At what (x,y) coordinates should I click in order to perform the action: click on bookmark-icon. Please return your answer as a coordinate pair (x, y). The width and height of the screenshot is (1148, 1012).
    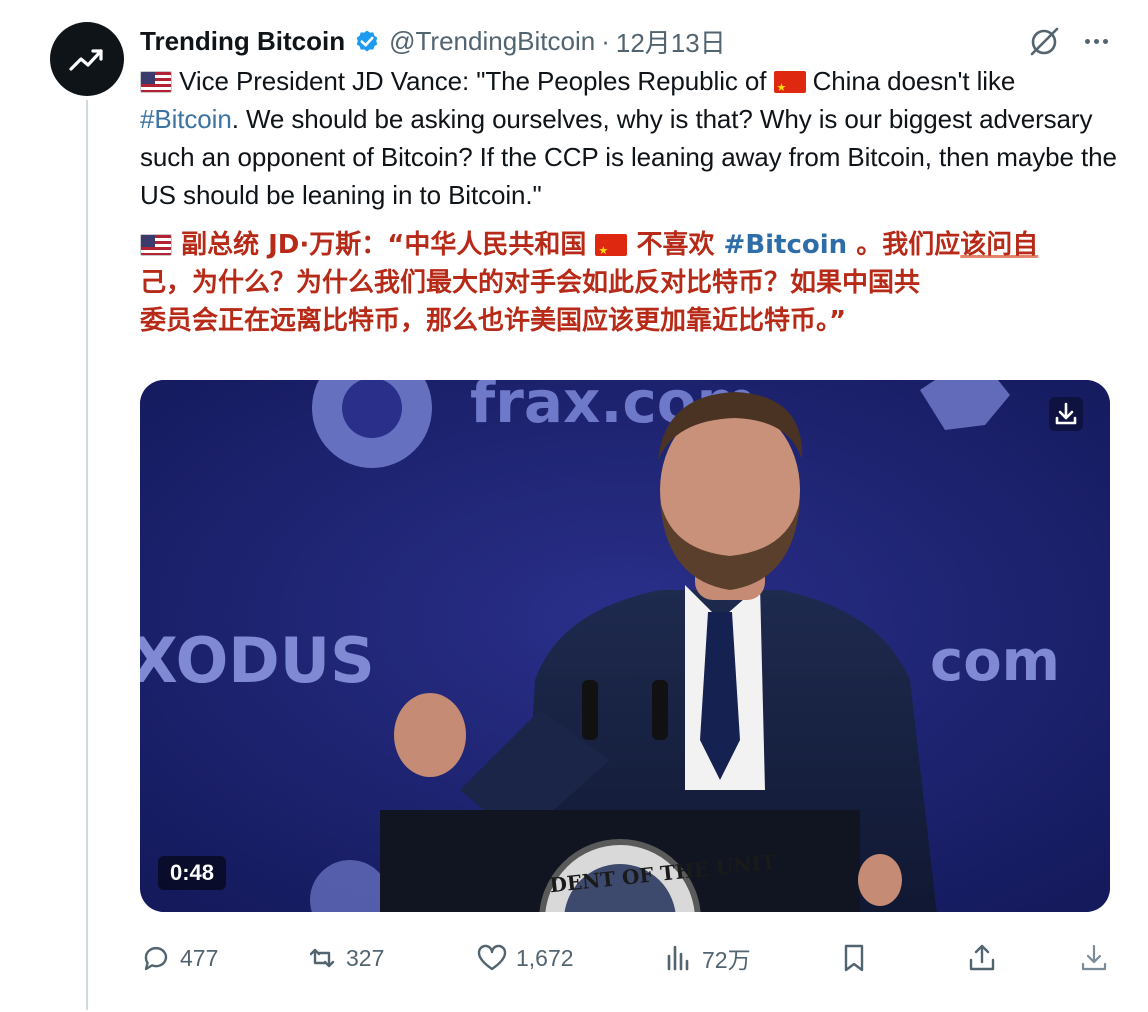
    Looking at the image, I should click on (854, 958).